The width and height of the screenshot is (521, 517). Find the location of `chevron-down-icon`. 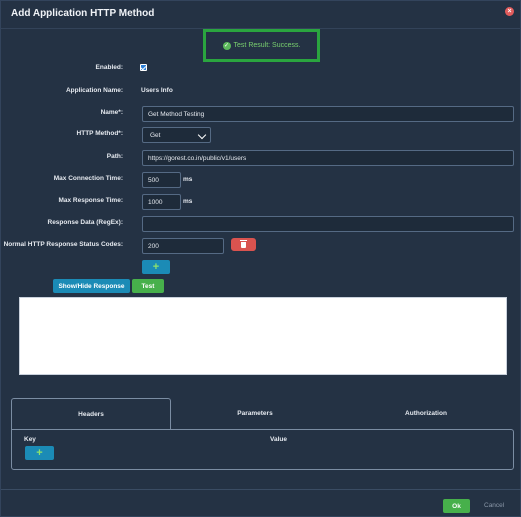

chevron-down-icon is located at coordinates (202, 135).